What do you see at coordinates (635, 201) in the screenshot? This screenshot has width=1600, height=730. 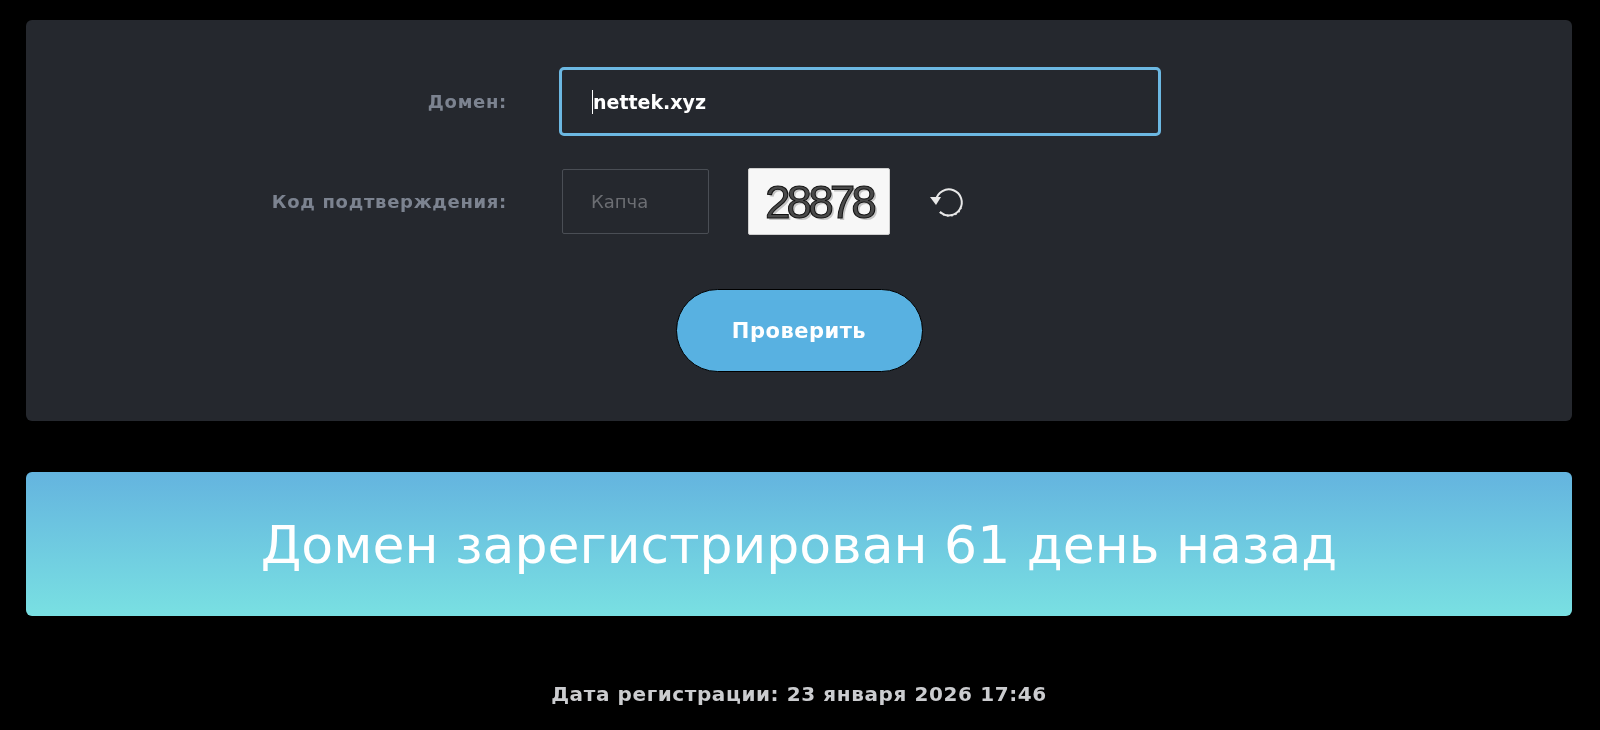 I see `captcha-input: Капча` at bounding box center [635, 201].